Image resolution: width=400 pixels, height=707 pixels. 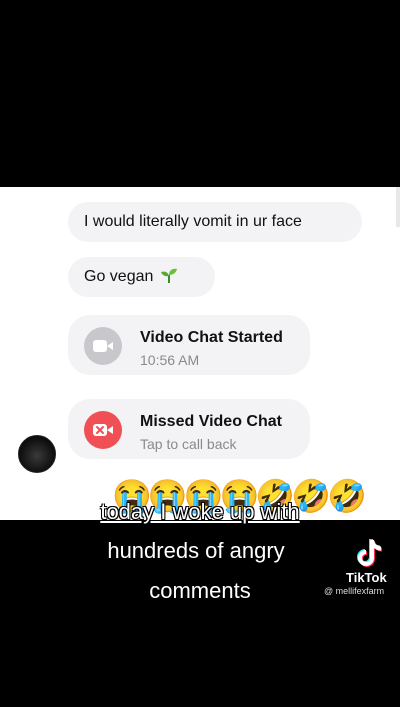 I want to click on missed-video-icon, so click(x=103, y=430).